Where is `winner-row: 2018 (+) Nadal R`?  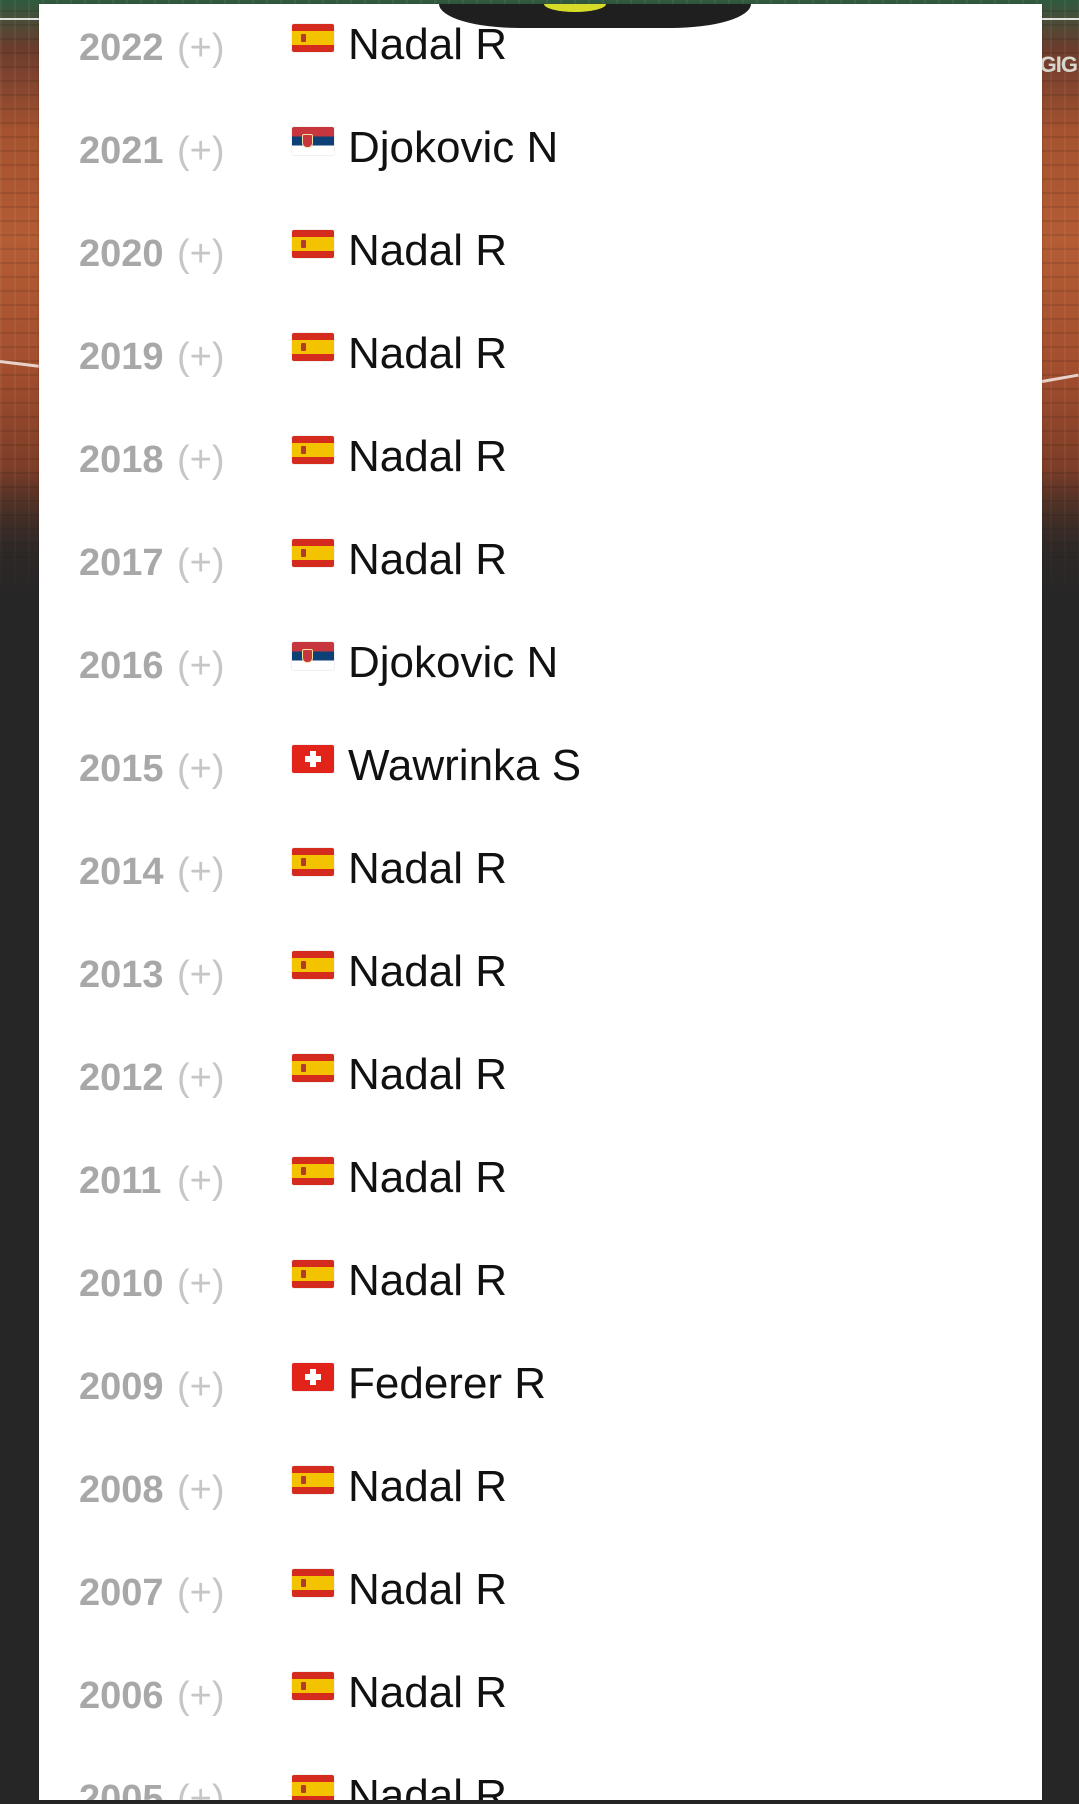 winner-row: 2018 (+) Nadal R is located at coordinates (540, 453).